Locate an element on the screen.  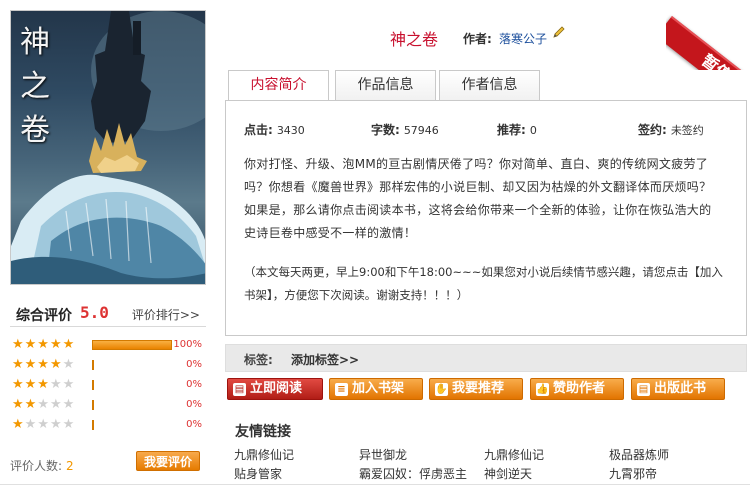
stat-words-label: 字数: is located at coordinates (385, 130).